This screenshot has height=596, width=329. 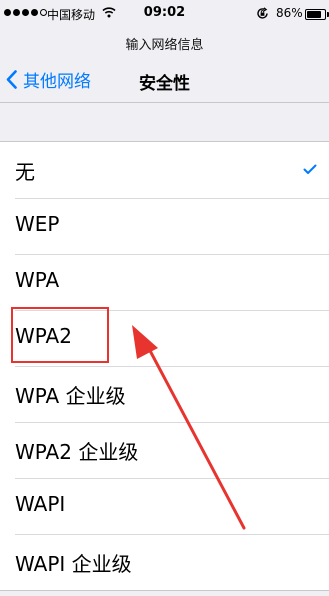 What do you see at coordinates (60, 335) in the screenshot?
I see `annotation-highlight-box` at bounding box center [60, 335].